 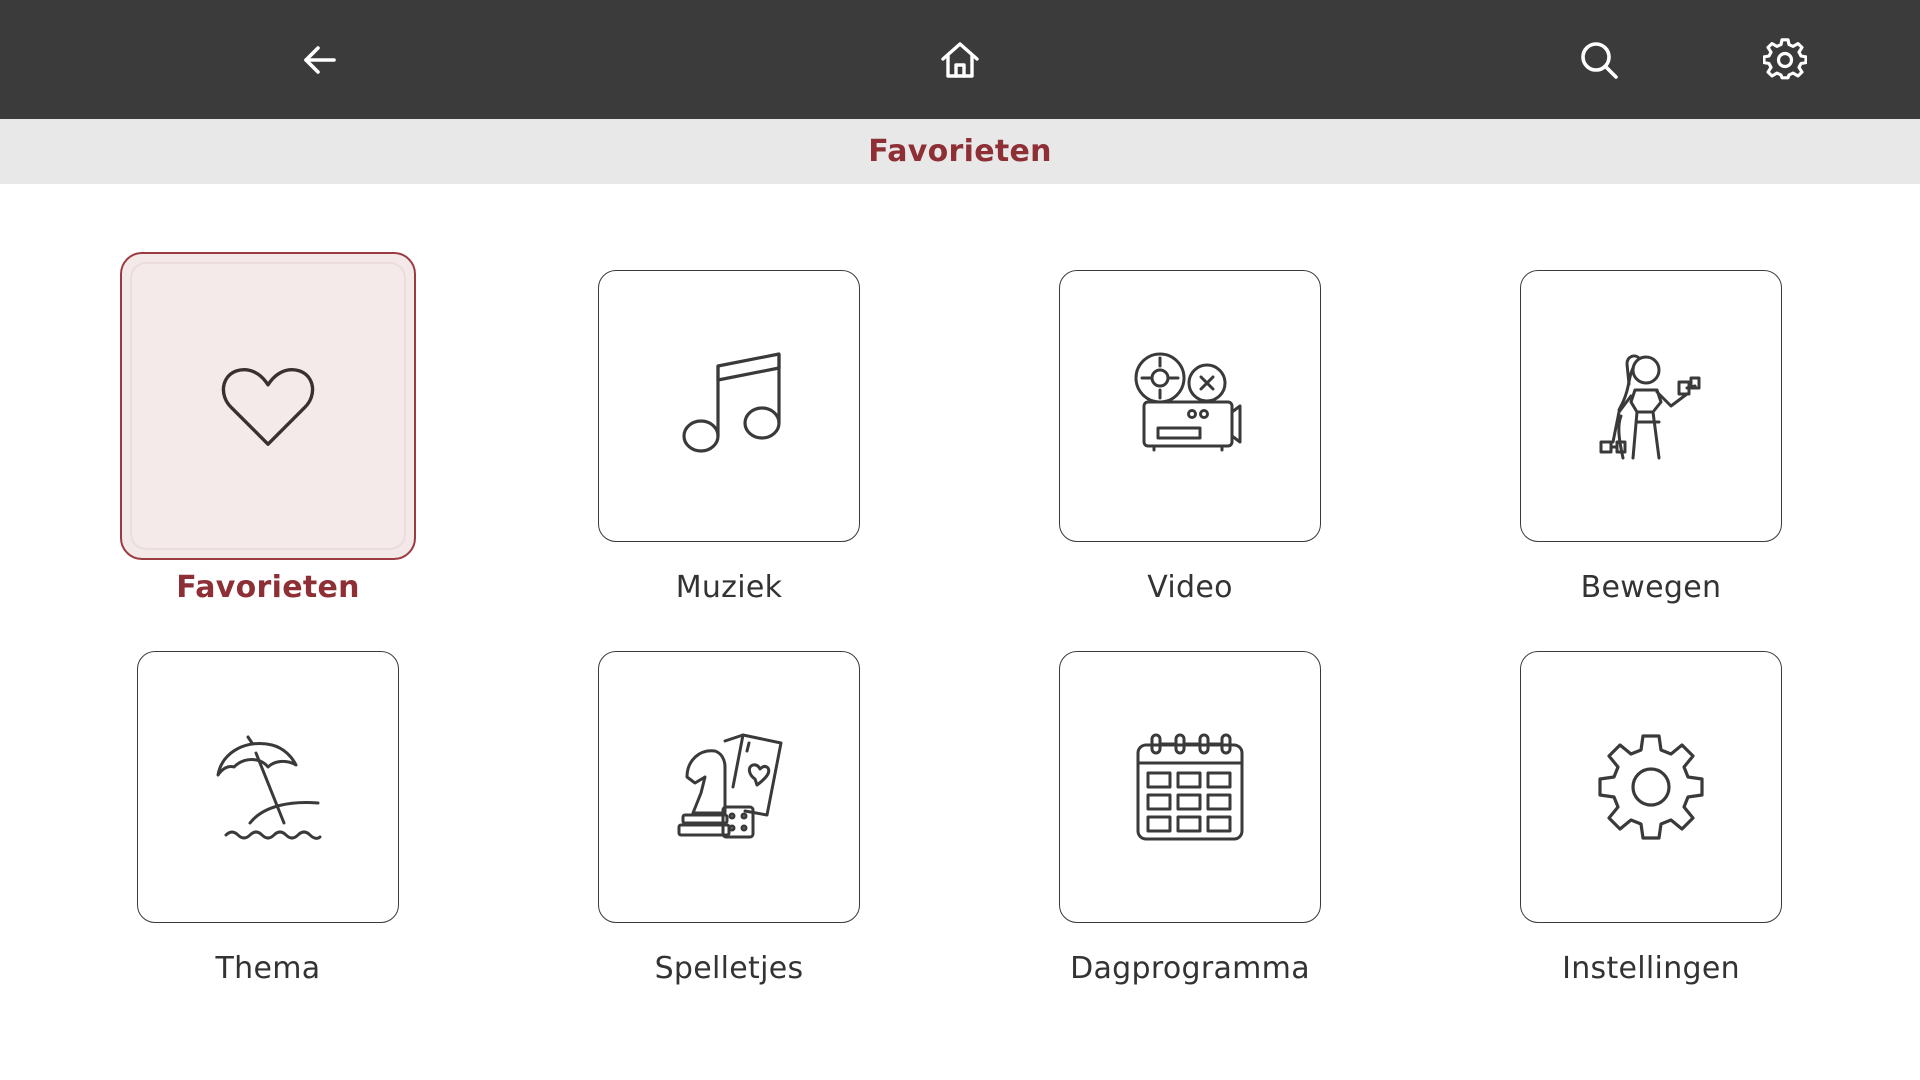 I want to click on tile-label-dagprogramma: Dagprogramma, so click(x=1190, y=968).